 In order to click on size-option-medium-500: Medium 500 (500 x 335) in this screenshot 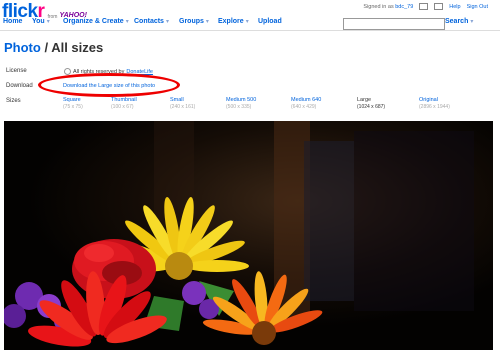, I will do `click(241, 103)`.